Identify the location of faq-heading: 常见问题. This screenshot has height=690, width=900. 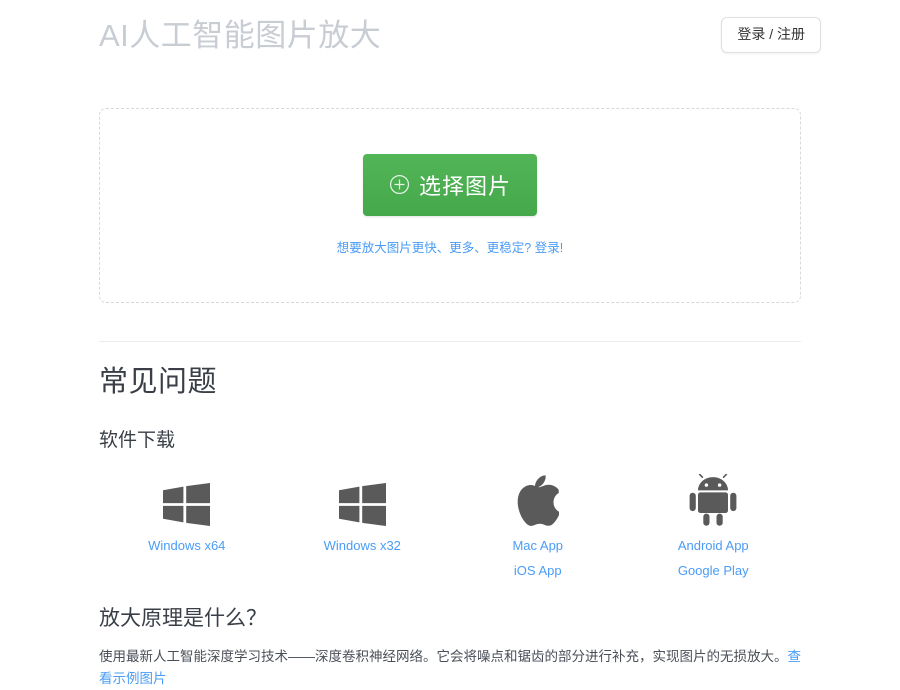
(158, 382).